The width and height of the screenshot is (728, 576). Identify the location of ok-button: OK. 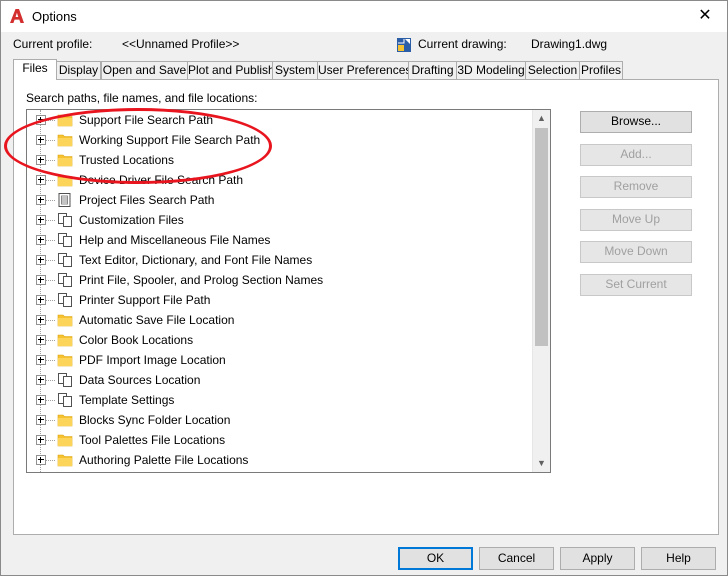
(435, 558).